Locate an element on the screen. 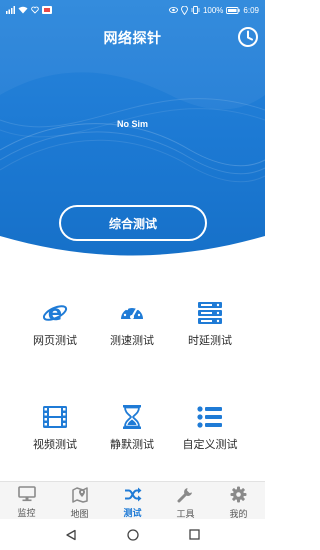 The height and width of the screenshot is (550, 320). video-test-item: 视频测试 is located at coordinates (55, 432).